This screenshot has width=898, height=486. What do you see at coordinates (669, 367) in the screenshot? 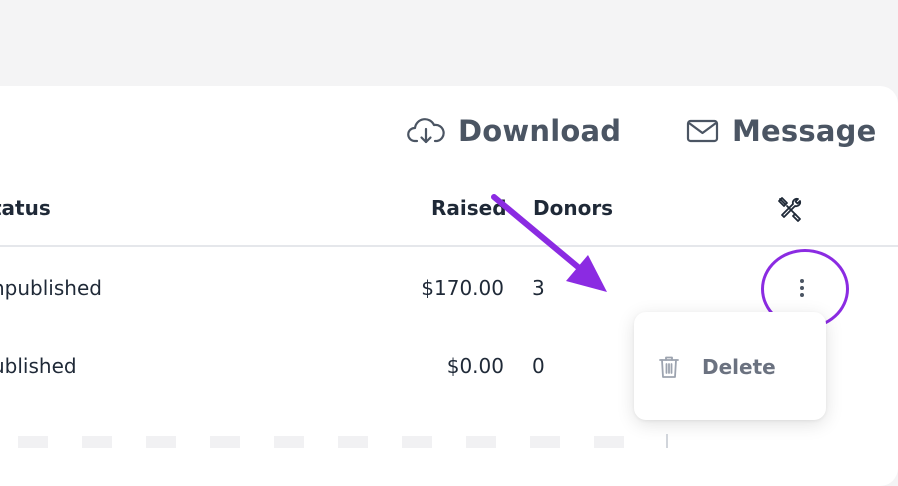
I see `trash-icon` at bounding box center [669, 367].